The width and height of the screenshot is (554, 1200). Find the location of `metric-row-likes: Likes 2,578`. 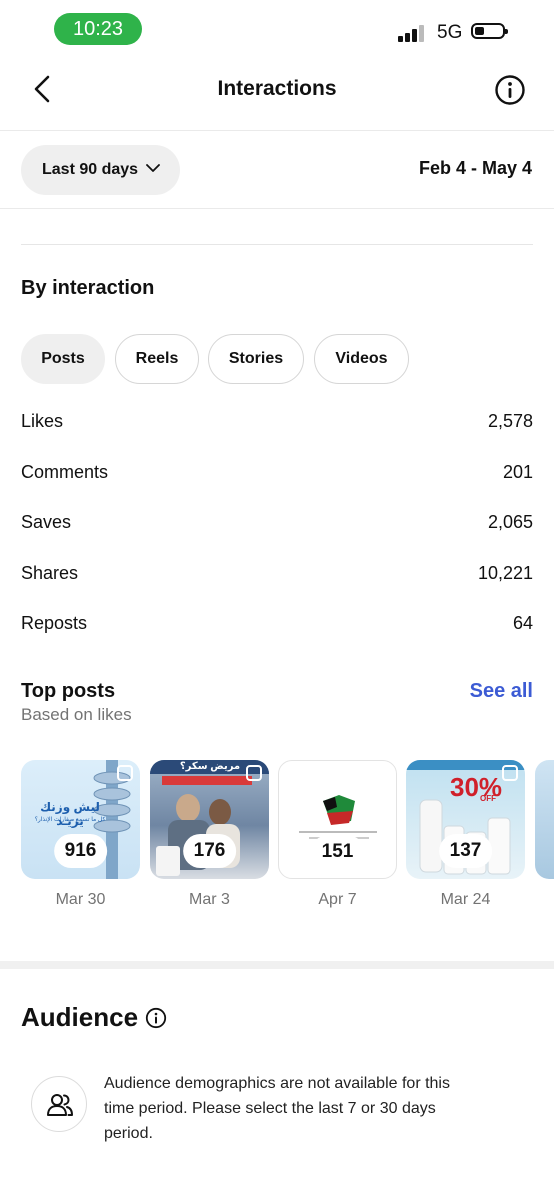

metric-row-likes: Likes 2,578 is located at coordinates (277, 426).